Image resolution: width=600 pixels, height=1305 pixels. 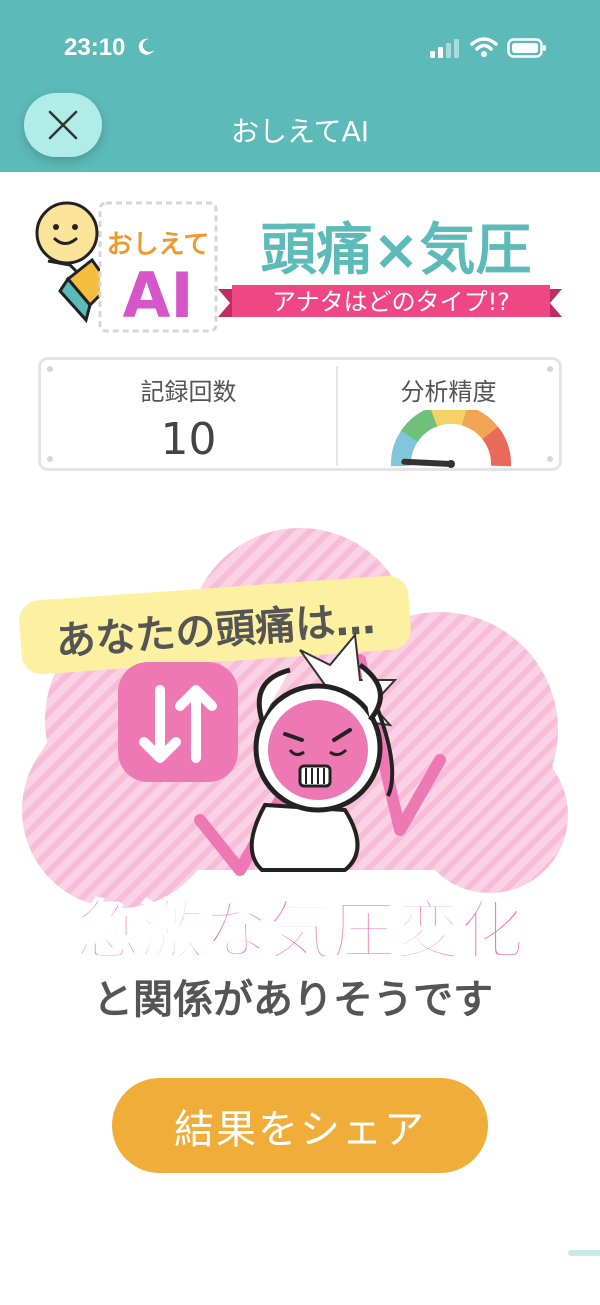 I want to click on result-type: 急激な気圧変化, so click(x=300, y=932).